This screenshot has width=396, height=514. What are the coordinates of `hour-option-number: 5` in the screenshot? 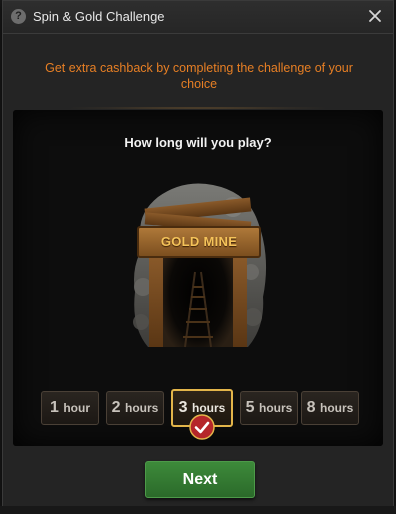 It's located at (250, 407).